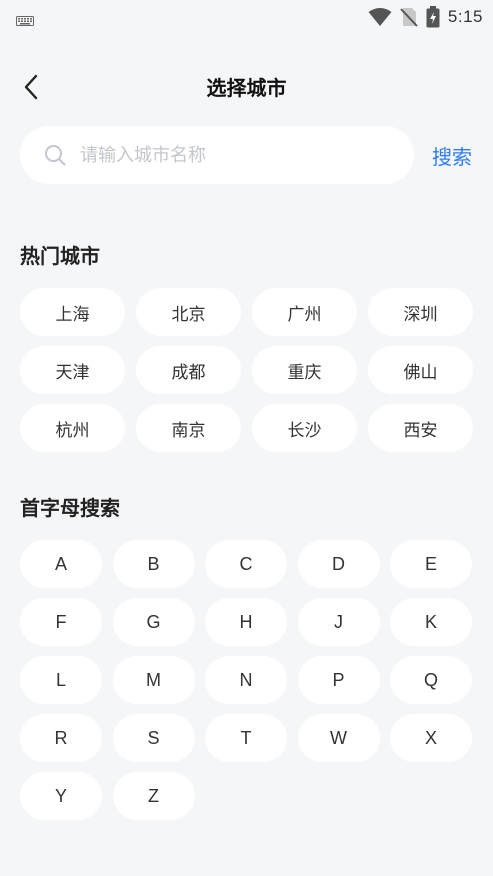  What do you see at coordinates (431, 564) in the screenshot?
I see `letter-chip: E` at bounding box center [431, 564].